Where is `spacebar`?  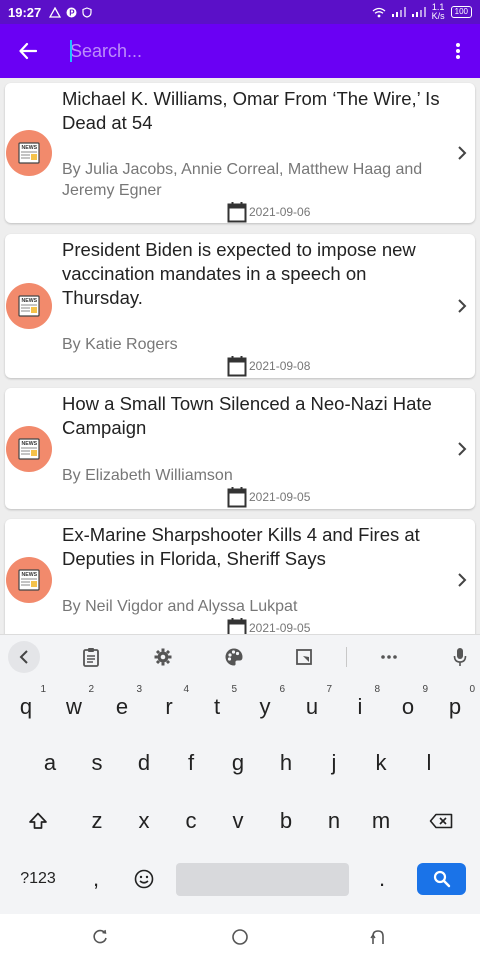
spacebar is located at coordinates (262, 879).